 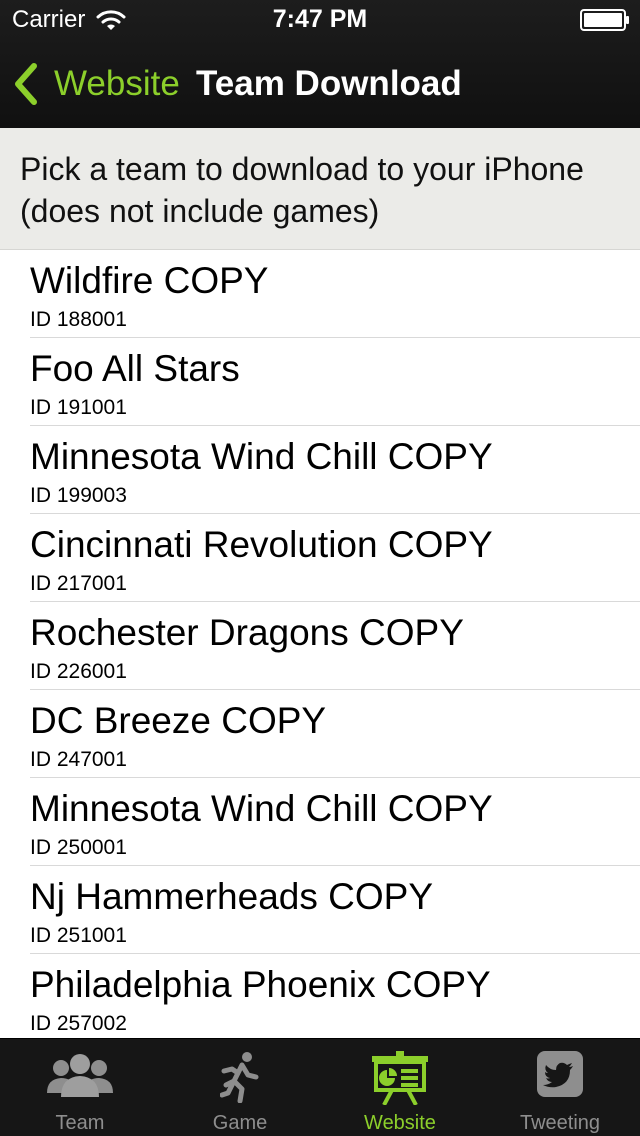 I want to click on presentation-board-icon, so click(x=400, y=1078).